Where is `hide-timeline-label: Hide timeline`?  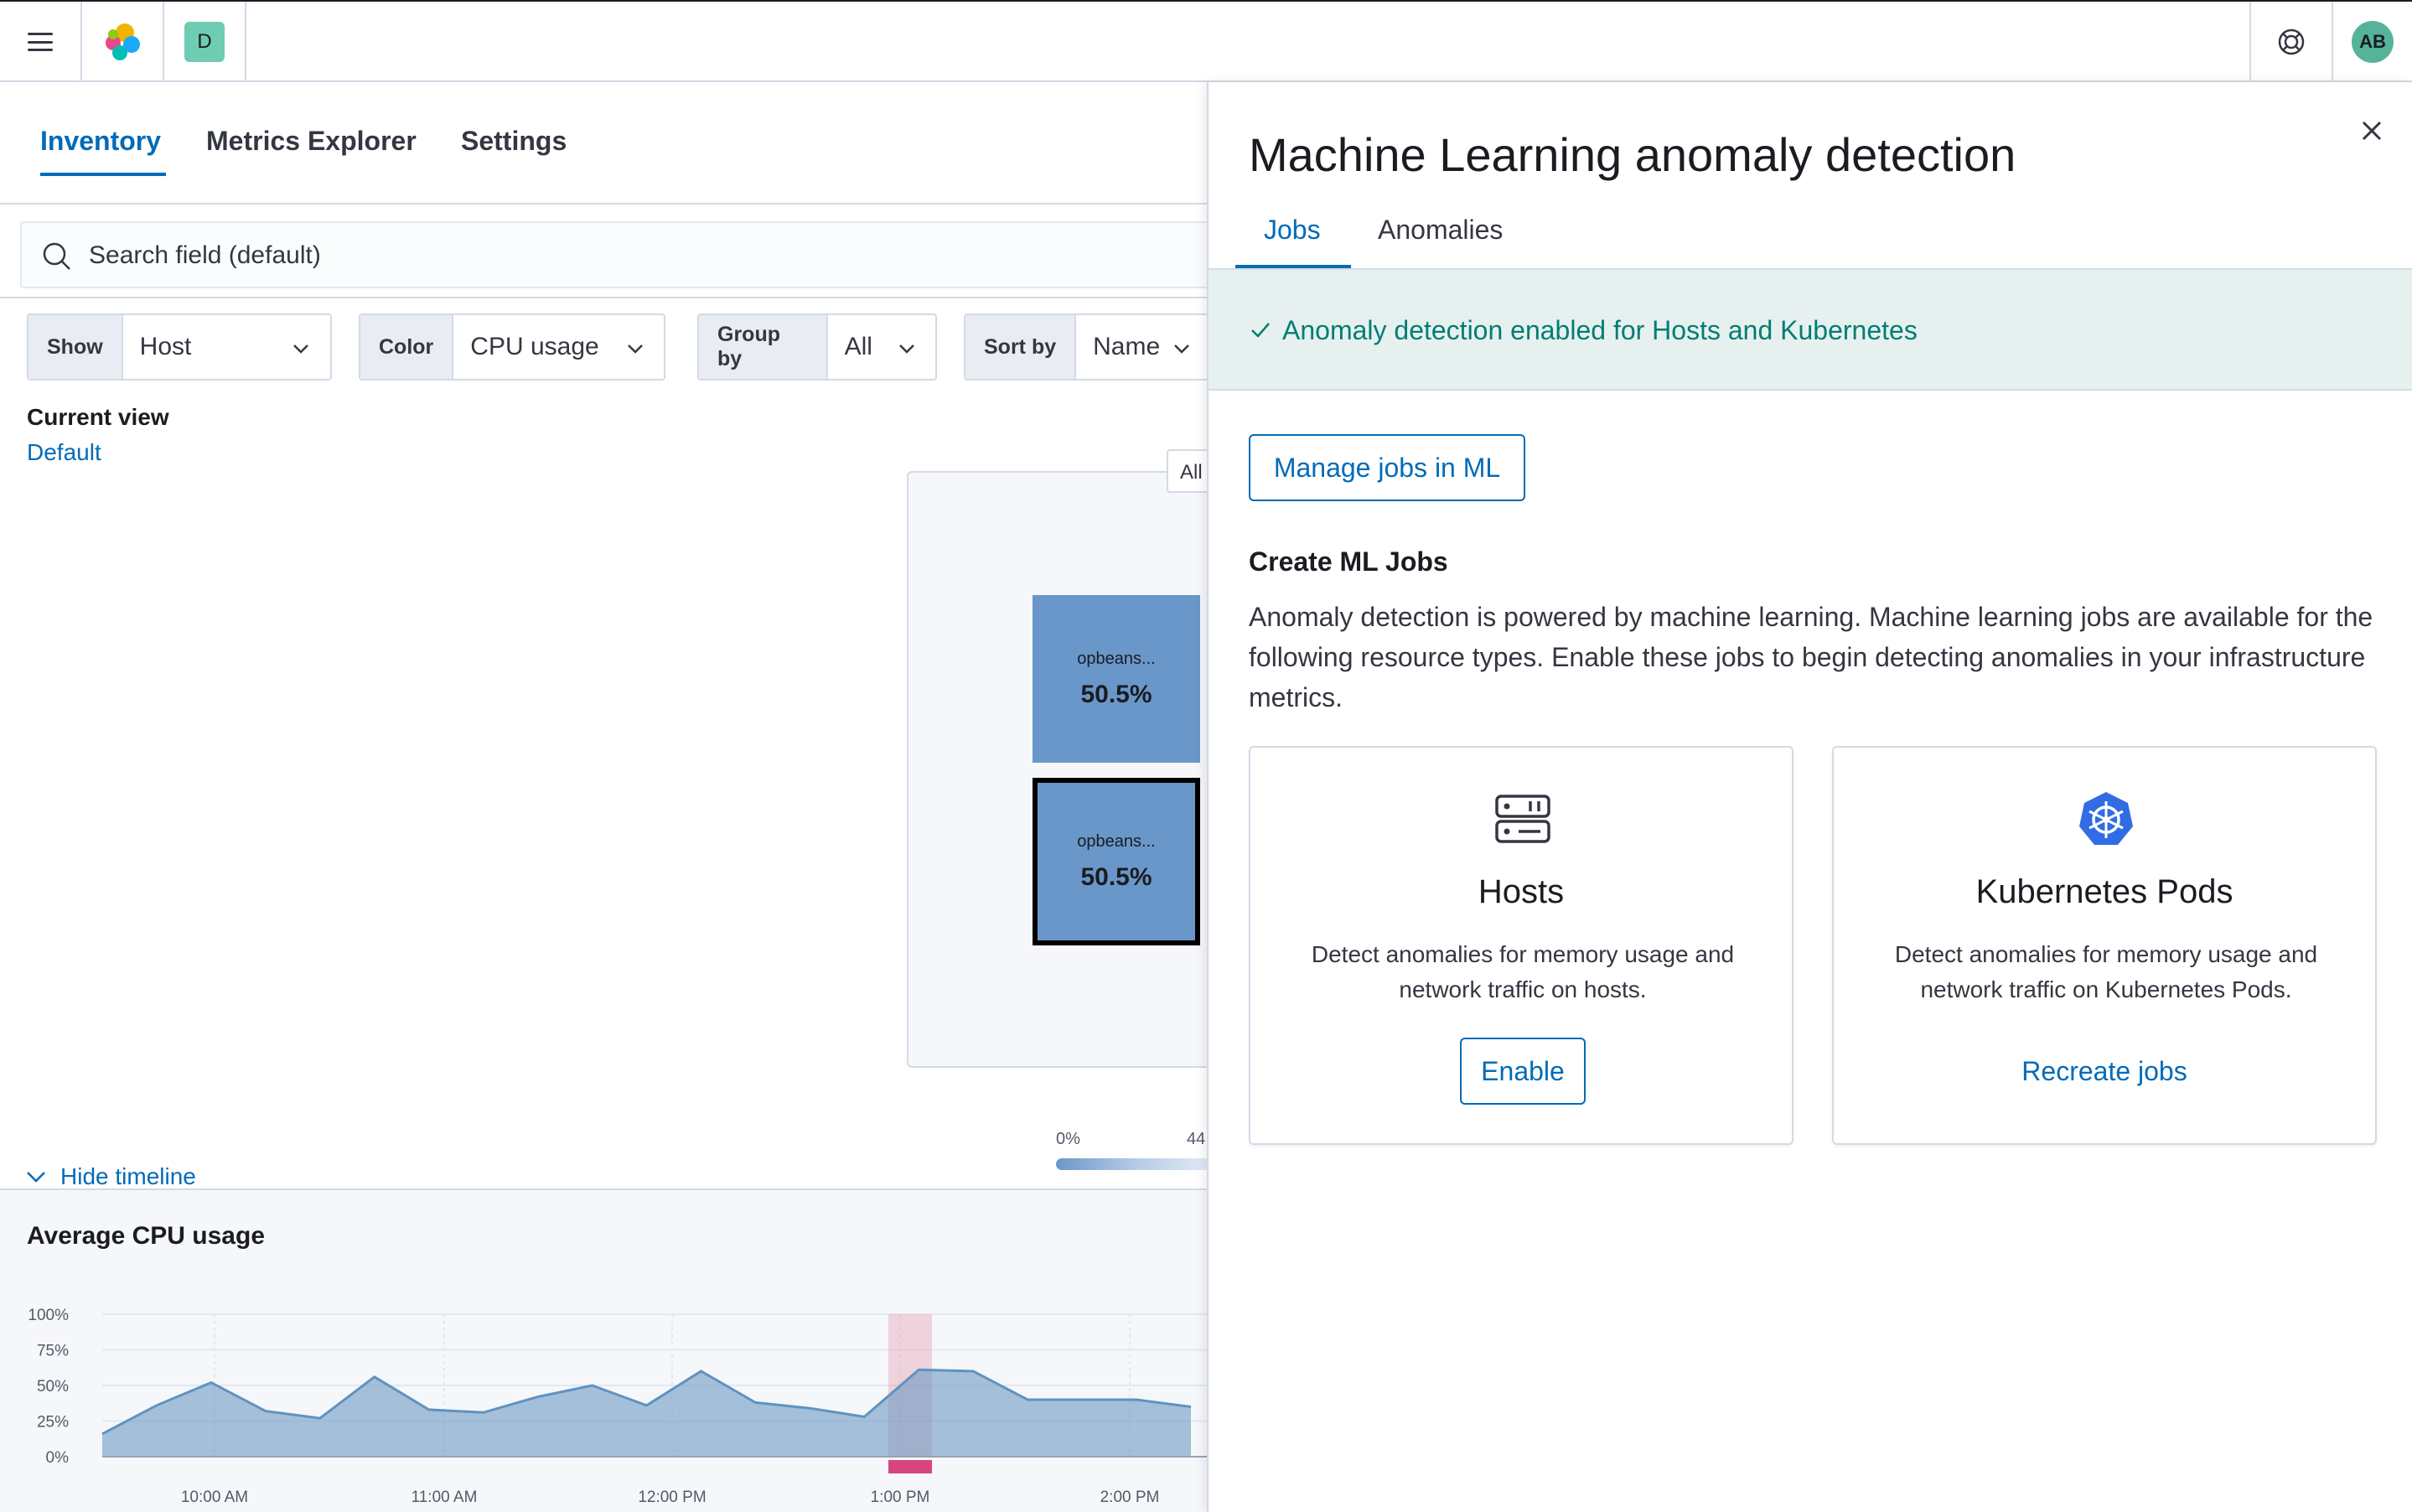 hide-timeline-label: Hide timeline is located at coordinates (128, 1176).